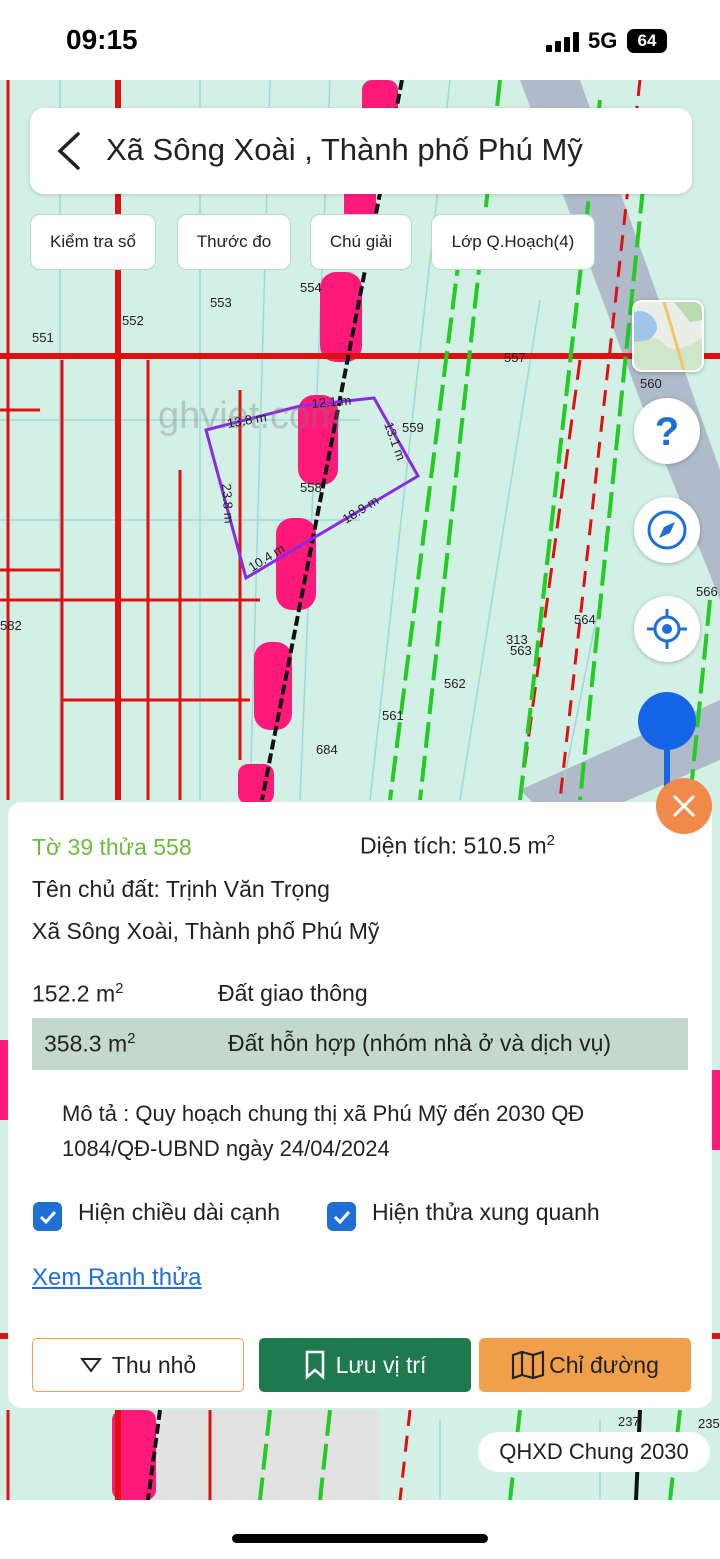  What do you see at coordinates (360, 40) in the screenshot?
I see `status-bar: 09:15 5G 64` at bounding box center [360, 40].